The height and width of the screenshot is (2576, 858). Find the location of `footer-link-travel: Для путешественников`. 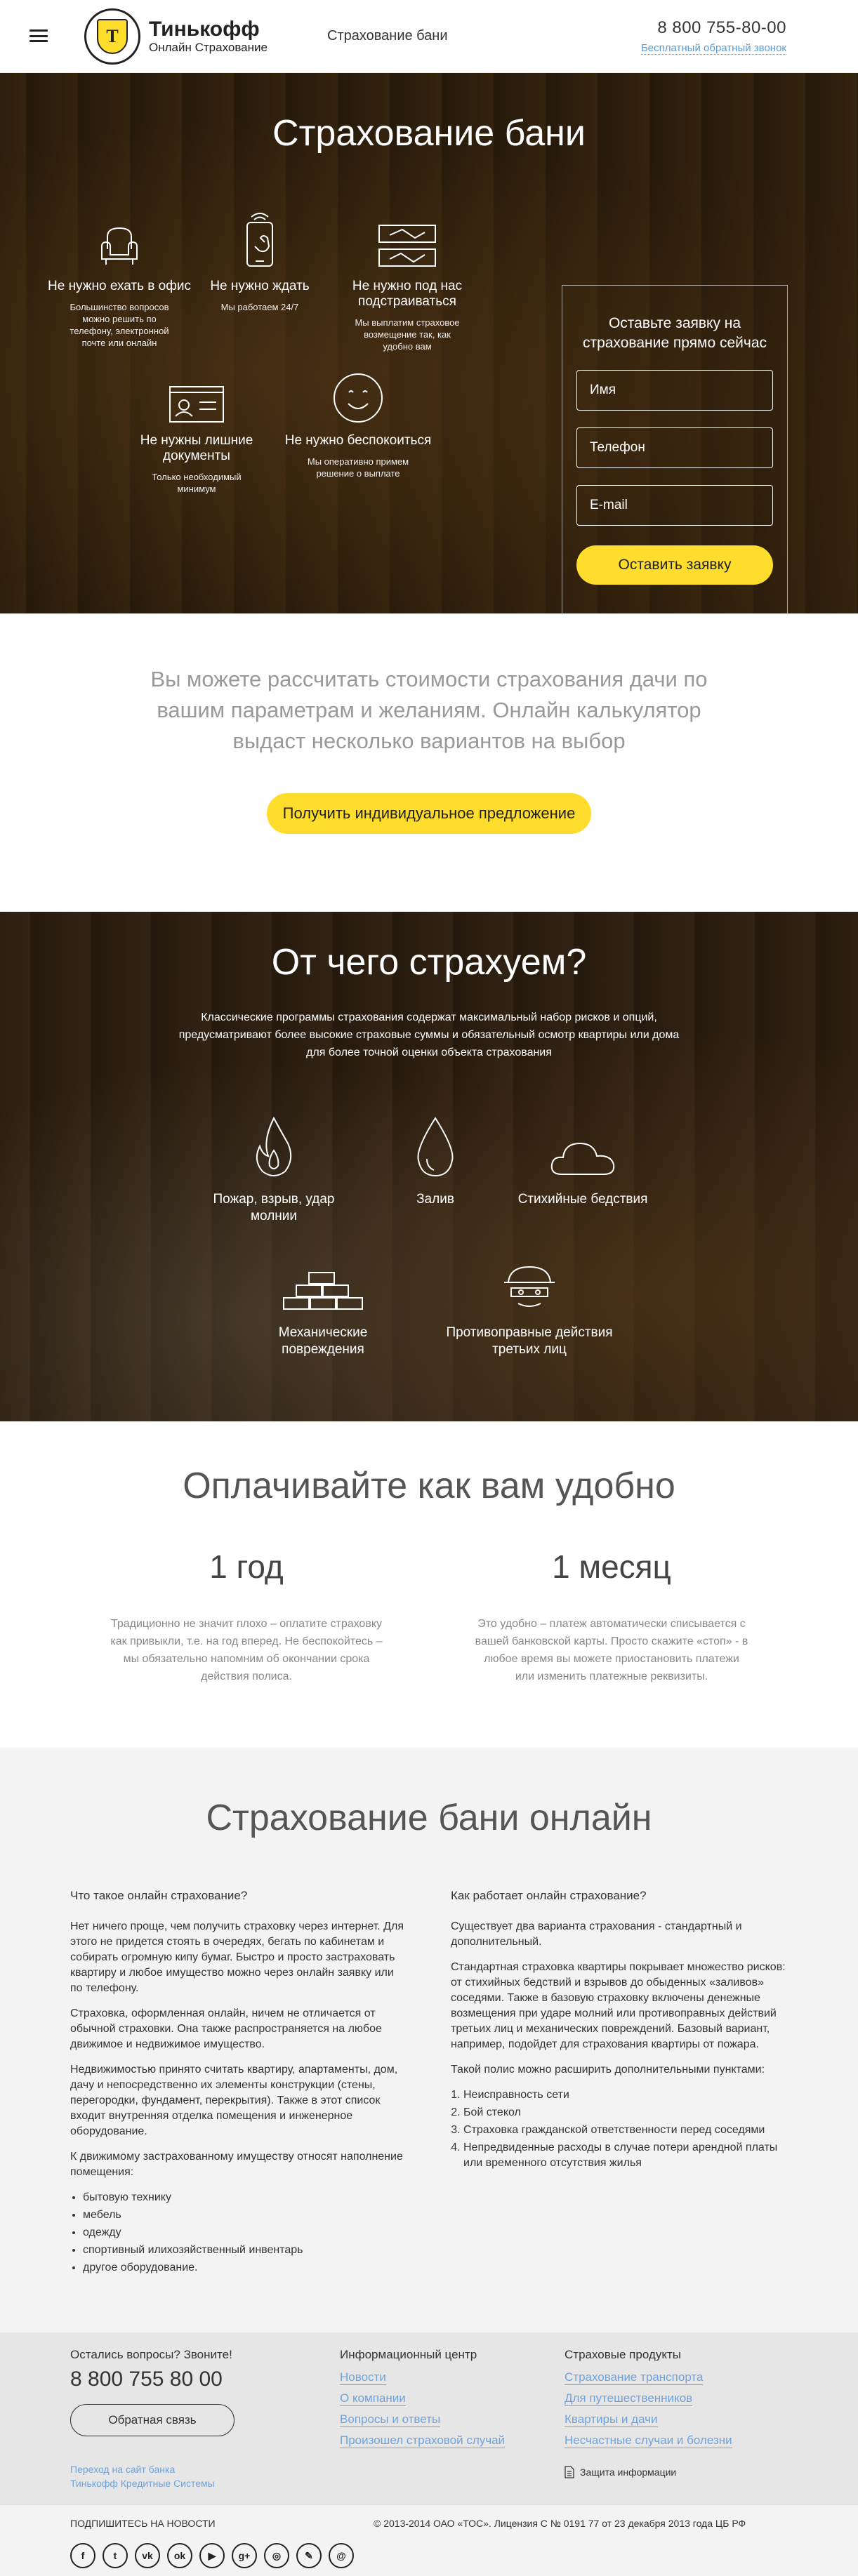

footer-link-travel: Для путешественников is located at coordinates (629, 2399).